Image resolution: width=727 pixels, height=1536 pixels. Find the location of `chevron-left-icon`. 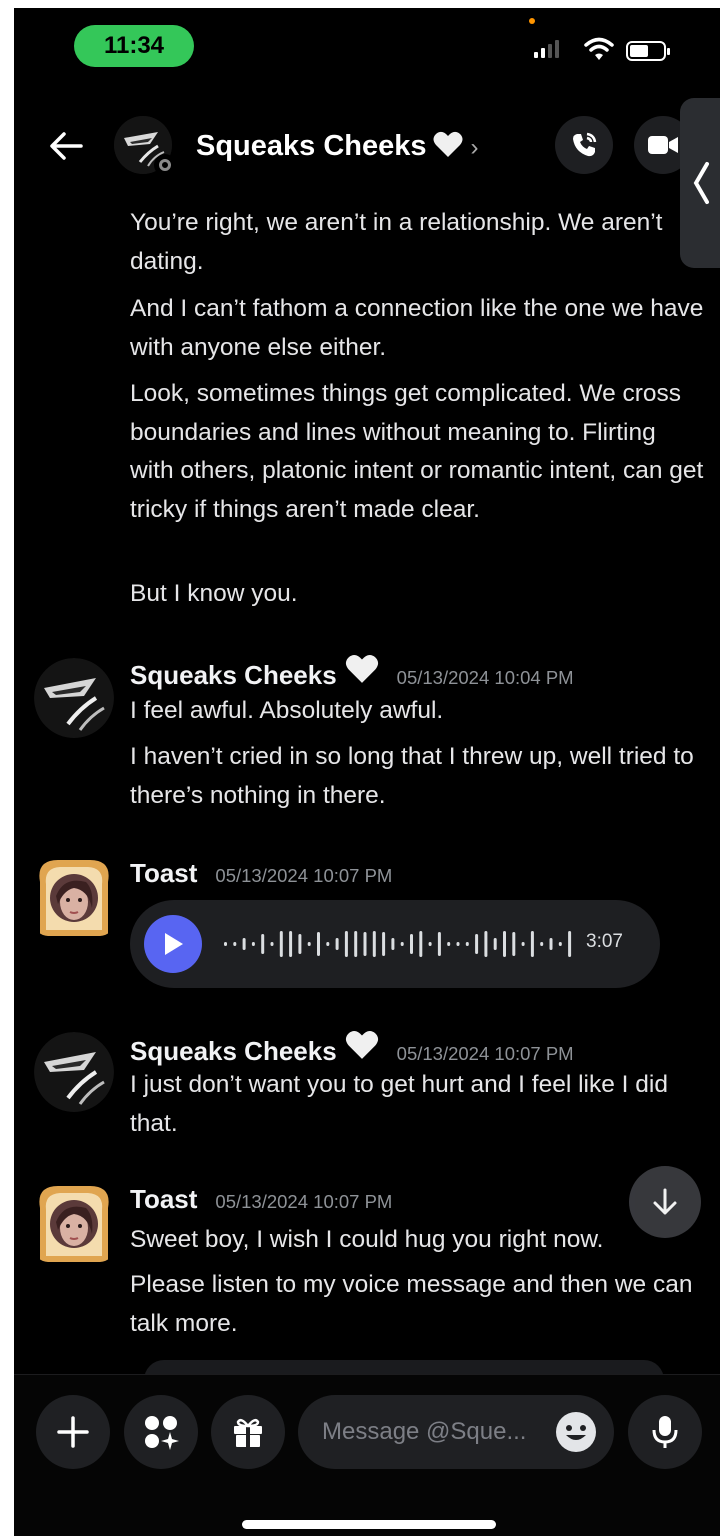

chevron-left-icon is located at coordinates (701, 183).